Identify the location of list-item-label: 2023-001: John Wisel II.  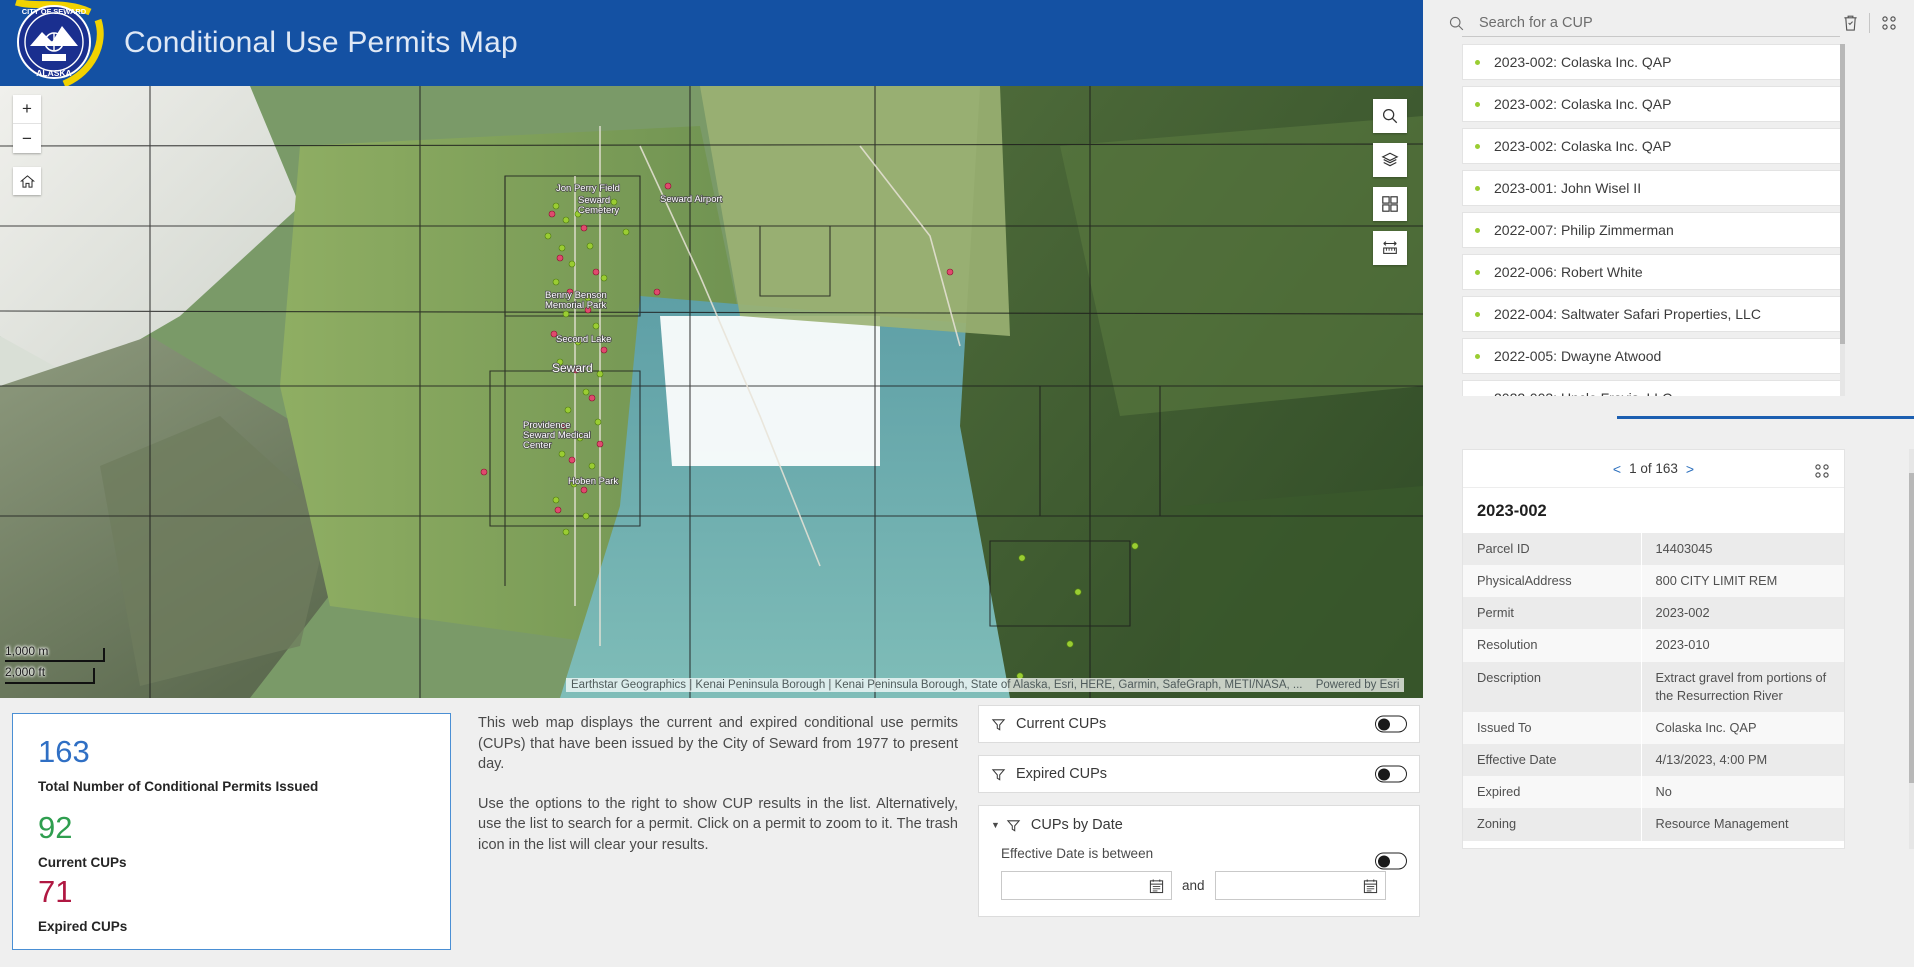
(1568, 188).